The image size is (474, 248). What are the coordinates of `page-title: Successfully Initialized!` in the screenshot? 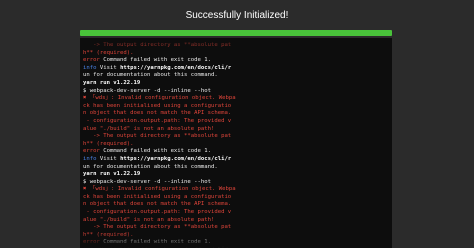 It's located at (237, 15).